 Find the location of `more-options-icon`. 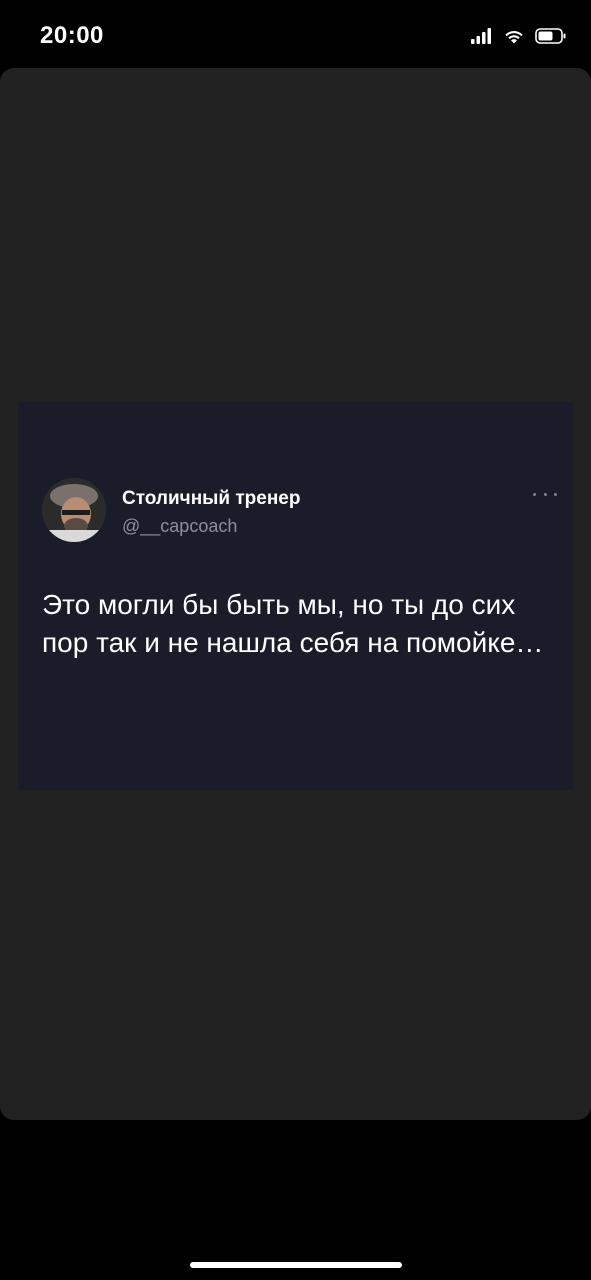

more-options-icon is located at coordinates (545, 494).